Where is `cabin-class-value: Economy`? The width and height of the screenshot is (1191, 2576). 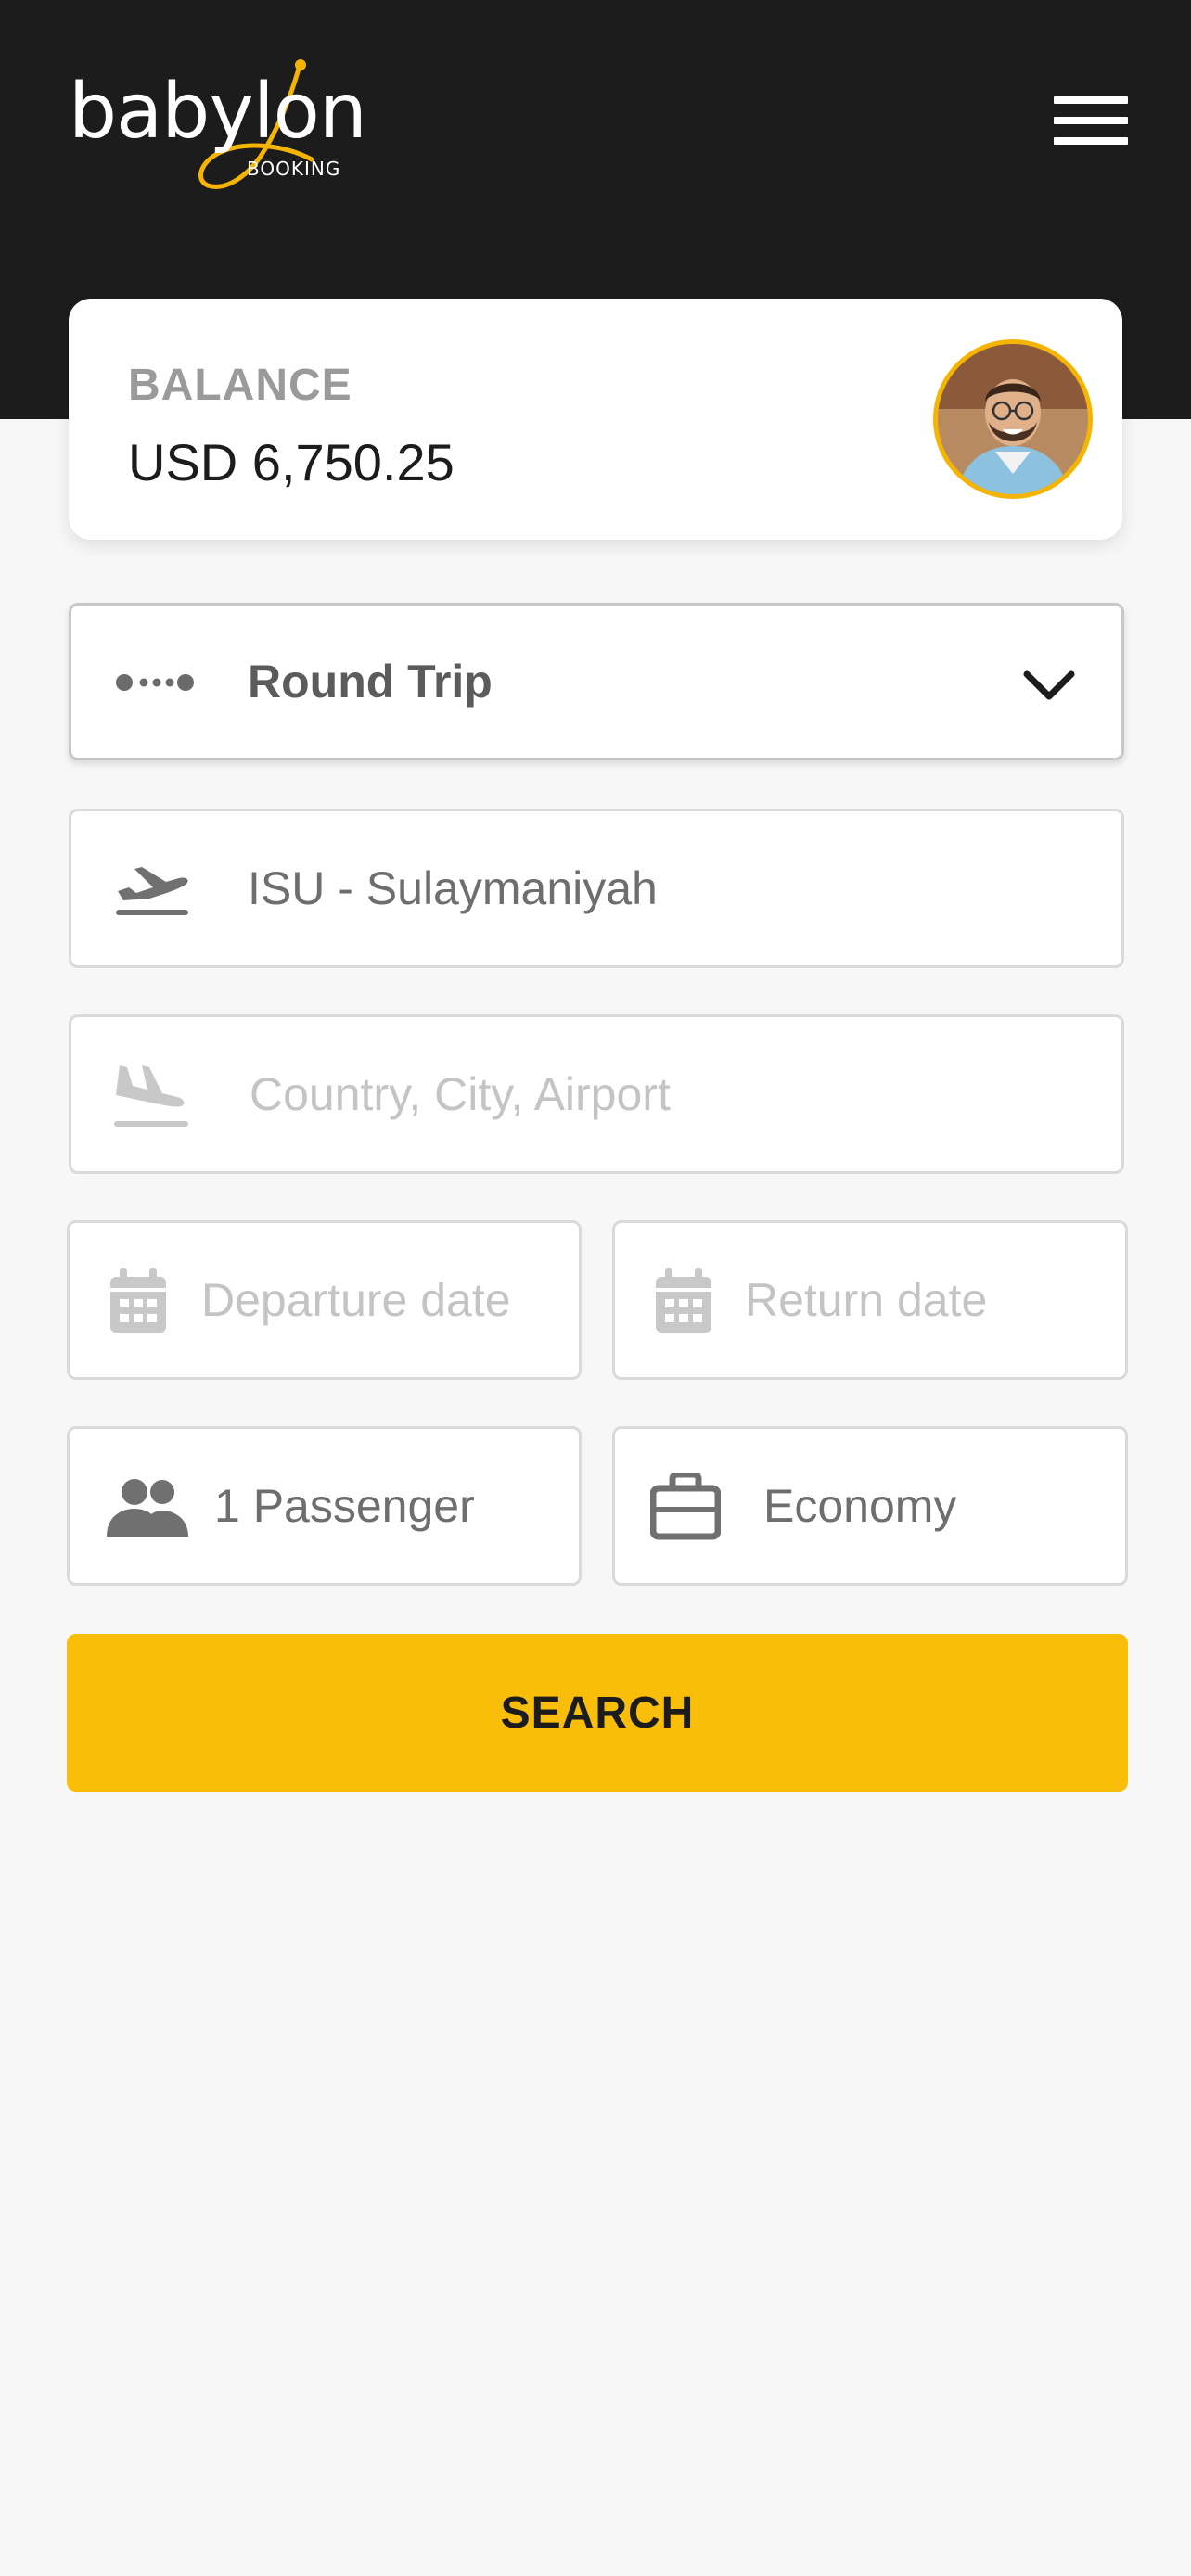 cabin-class-value: Economy is located at coordinates (860, 1506).